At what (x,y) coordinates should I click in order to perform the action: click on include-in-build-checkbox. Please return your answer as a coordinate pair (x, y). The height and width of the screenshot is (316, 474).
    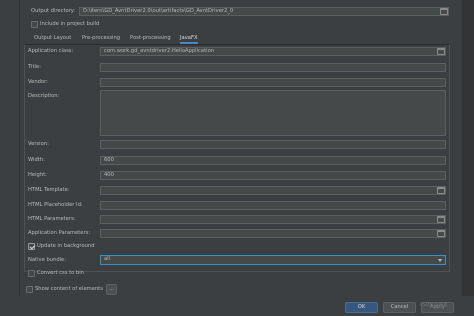
    Looking at the image, I should click on (34, 24).